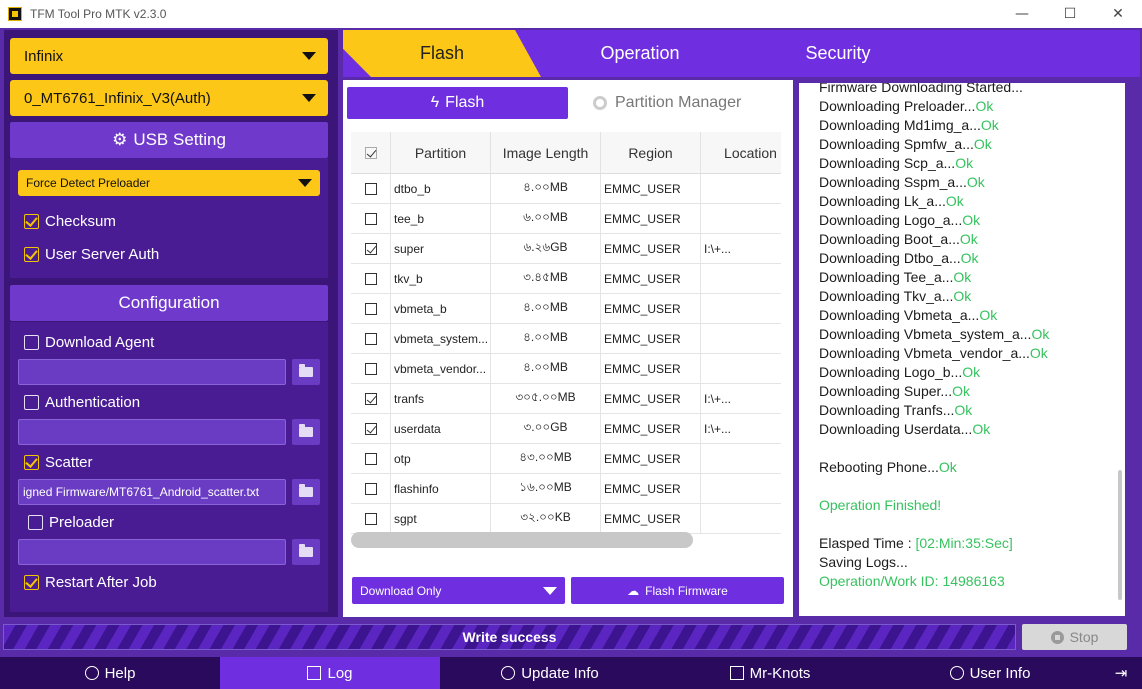 The width and height of the screenshot is (1142, 689). I want to click on exit-icon: ⇥, so click(1121, 673).